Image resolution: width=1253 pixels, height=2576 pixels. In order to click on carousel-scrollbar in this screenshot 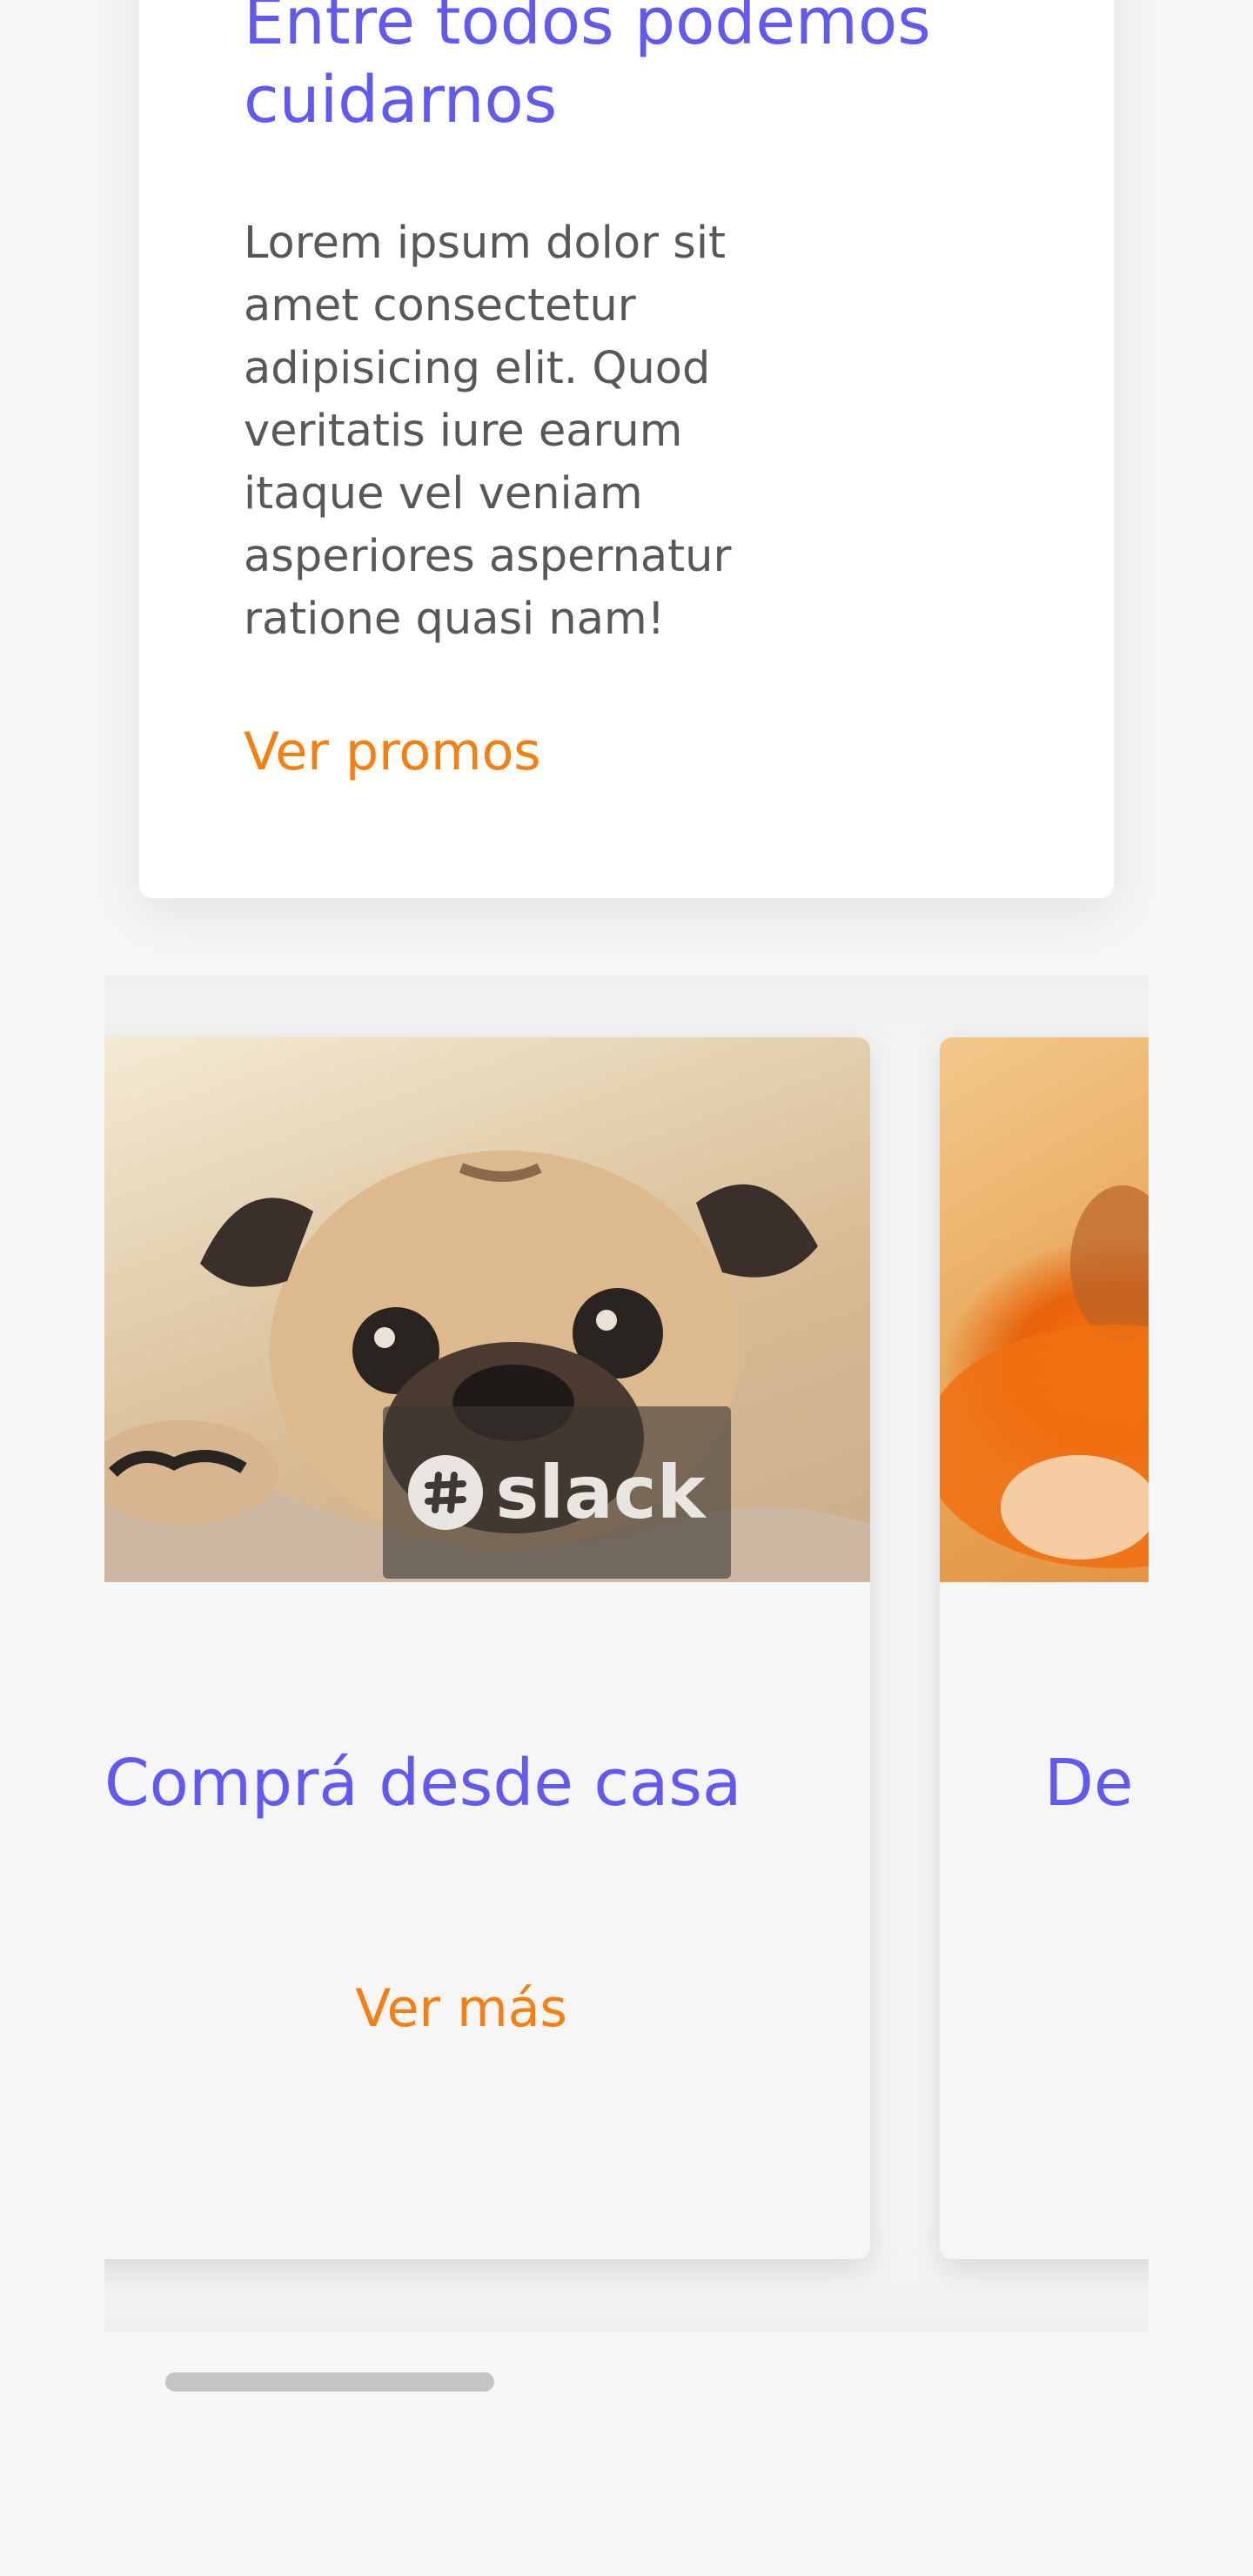, I will do `click(617, 2382)`.